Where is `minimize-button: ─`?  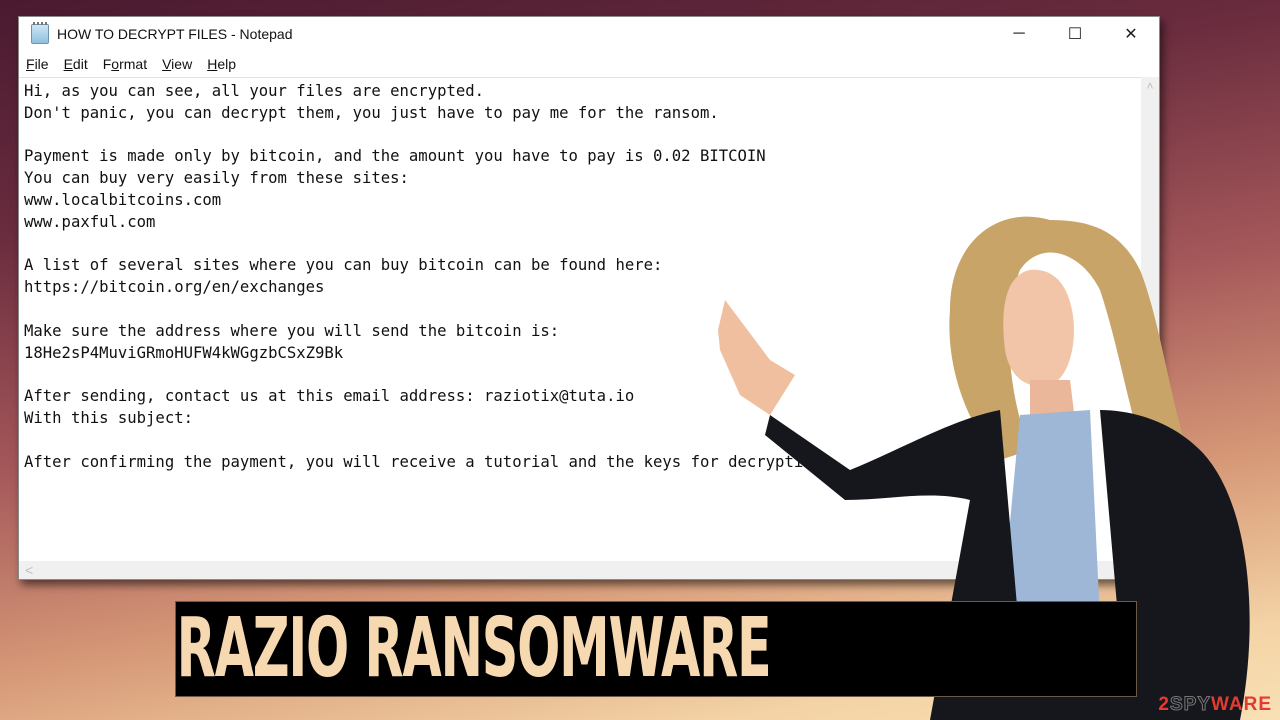 minimize-button: ─ is located at coordinates (1019, 34).